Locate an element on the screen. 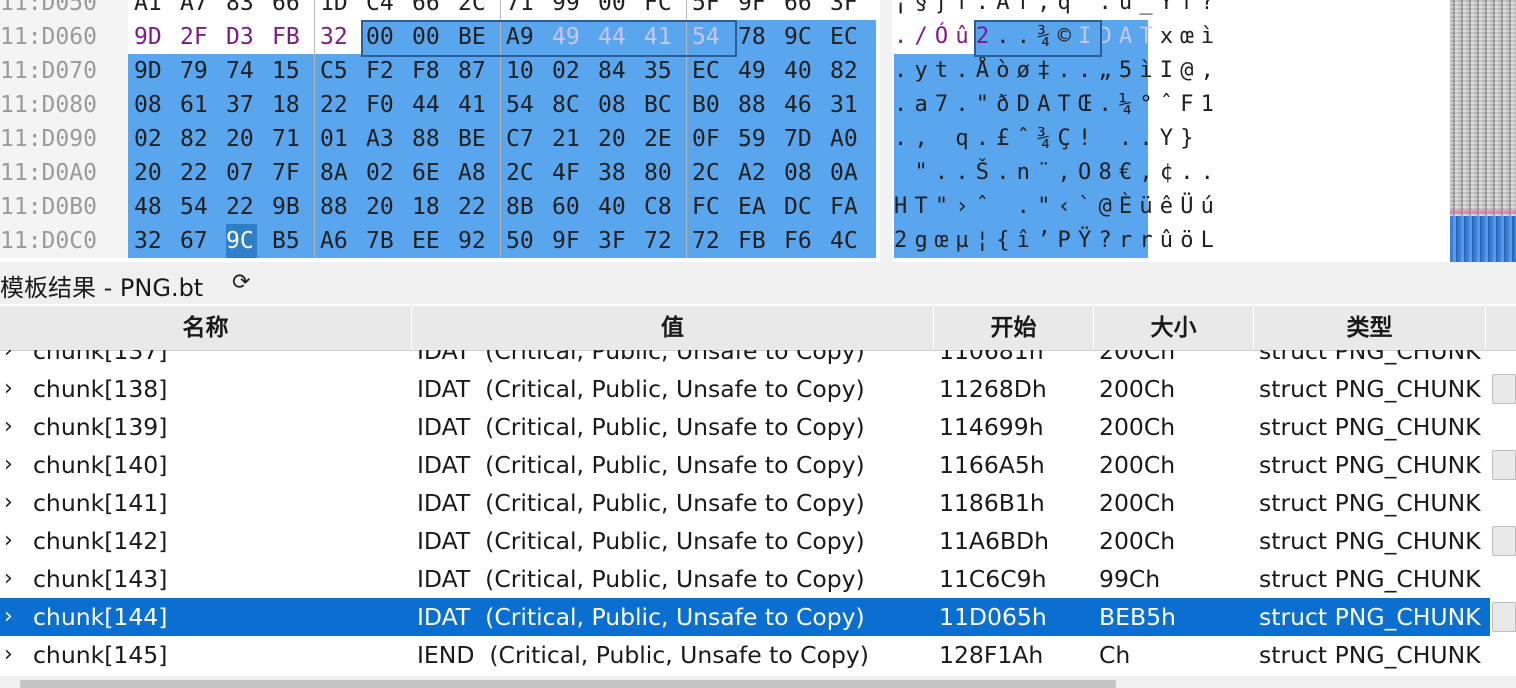 The image size is (1516, 688). ascii-text: 2gœµ¦{î’PŸ?rrûöL is located at coordinates (1057, 241).